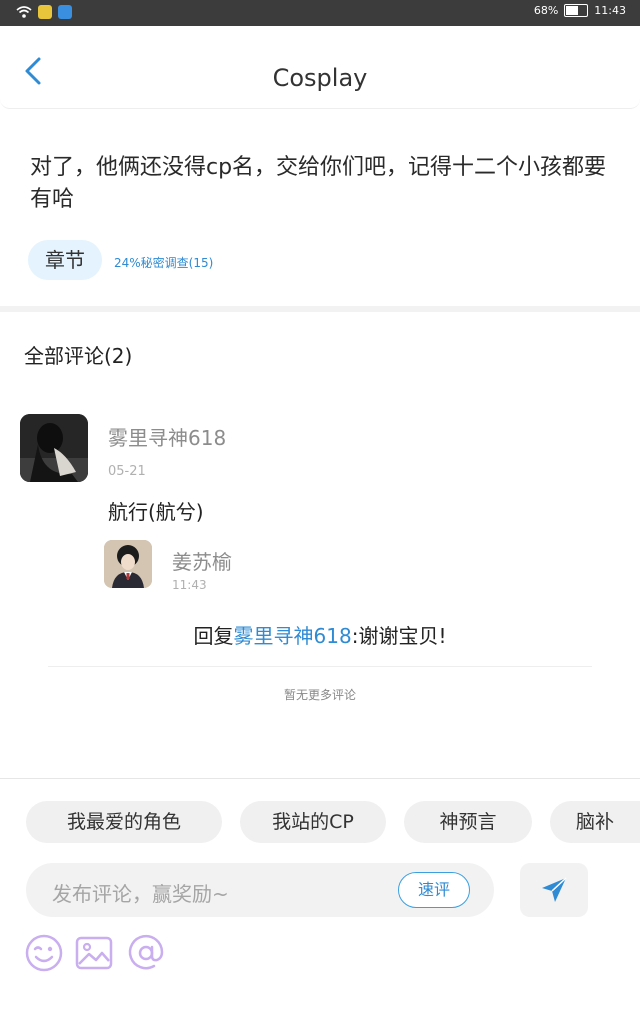 Image resolution: width=640 pixels, height=1025 pixels. What do you see at coordinates (320, 666) in the screenshot?
I see `comments-end-divider` at bounding box center [320, 666].